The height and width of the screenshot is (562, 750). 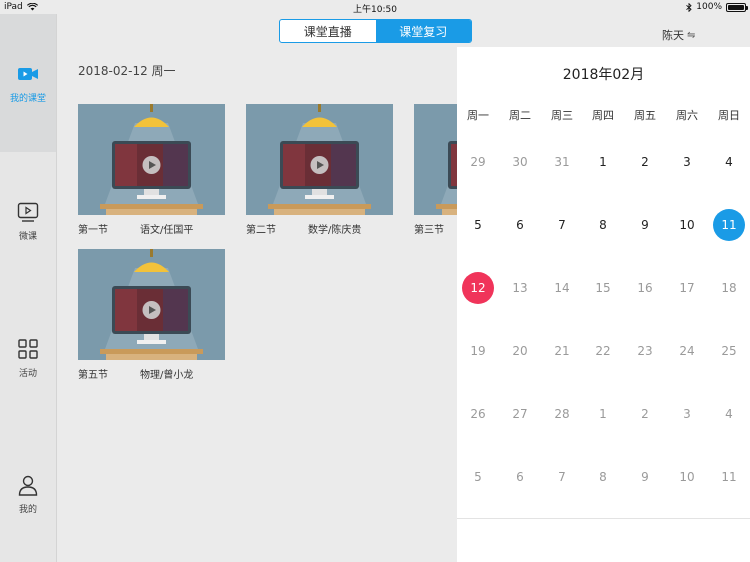 I want to click on lesson-card: 第二节 数学/陈庆贵, so click(x=319, y=170).